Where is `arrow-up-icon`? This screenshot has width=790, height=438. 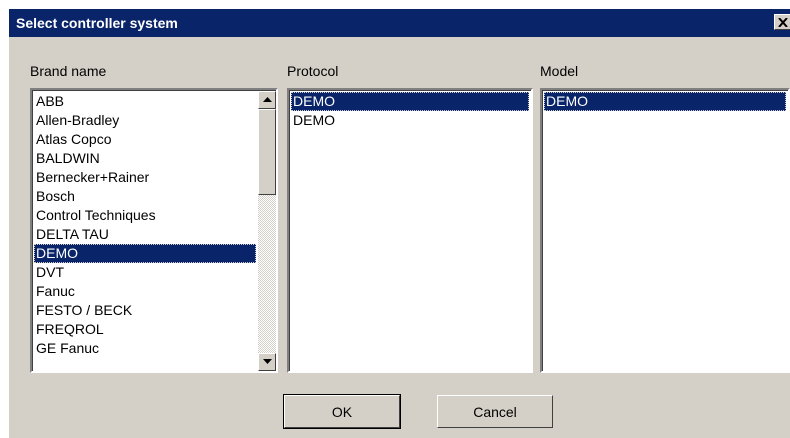 arrow-up-icon is located at coordinates (267, 99).